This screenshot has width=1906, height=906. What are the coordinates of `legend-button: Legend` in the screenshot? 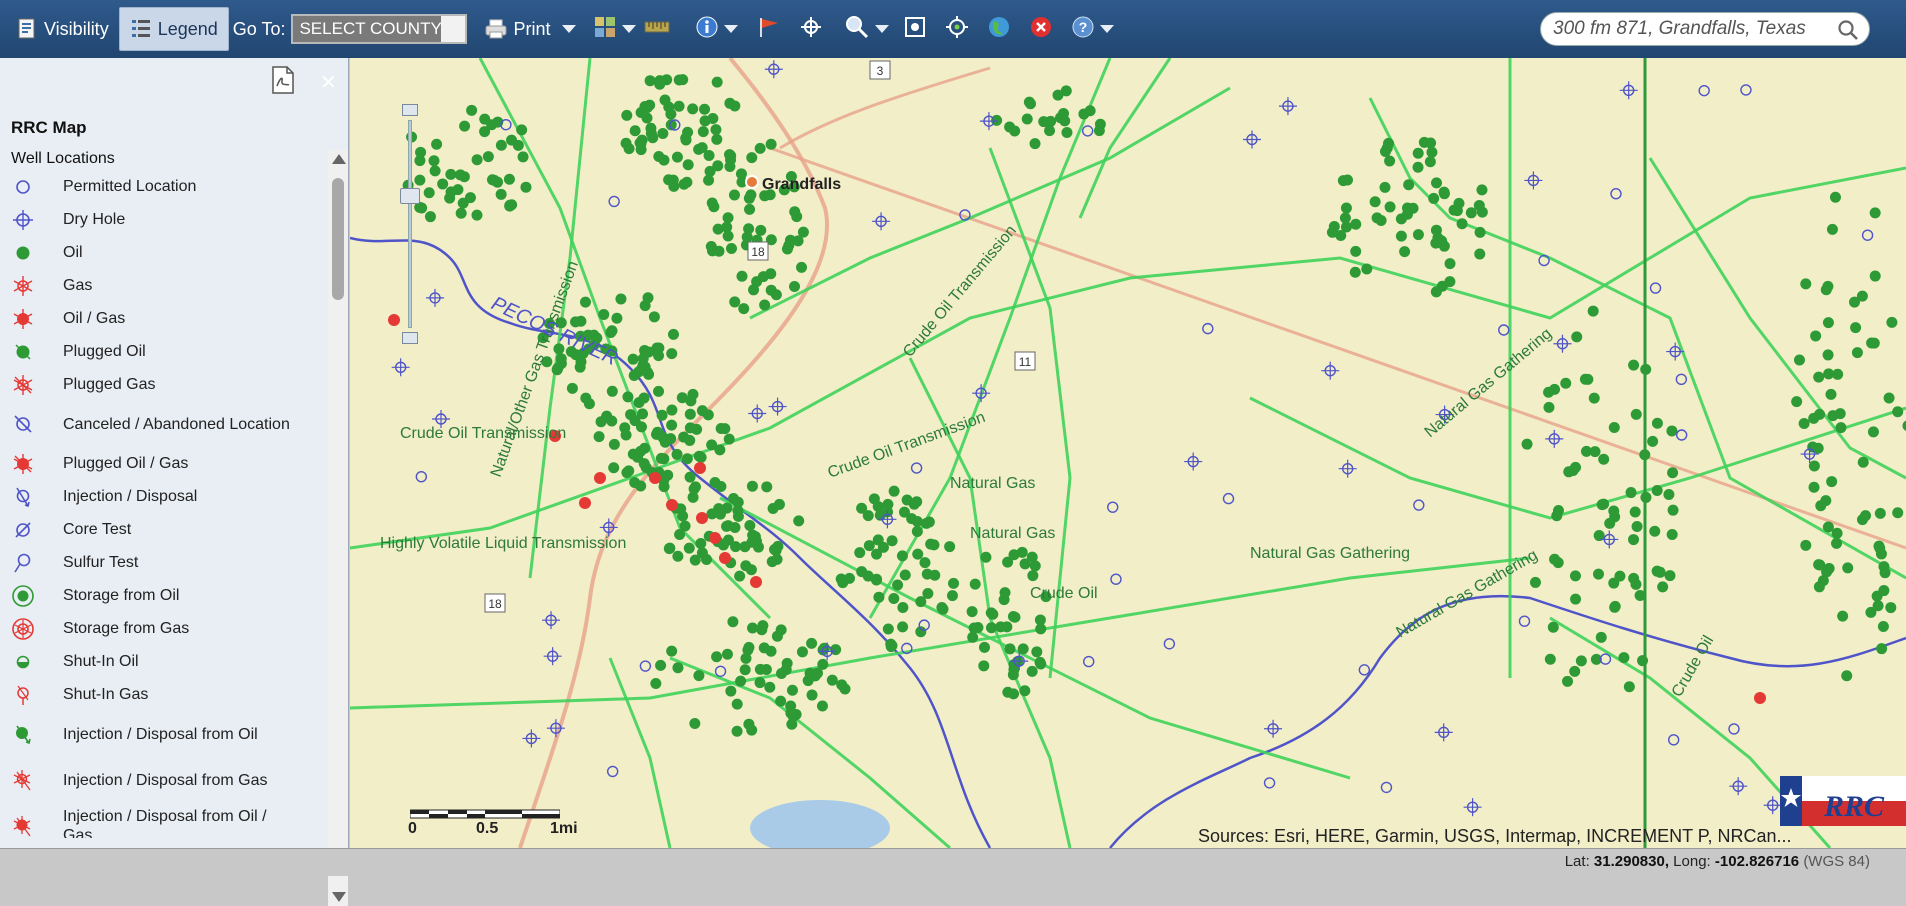 It's located at (173, 29).